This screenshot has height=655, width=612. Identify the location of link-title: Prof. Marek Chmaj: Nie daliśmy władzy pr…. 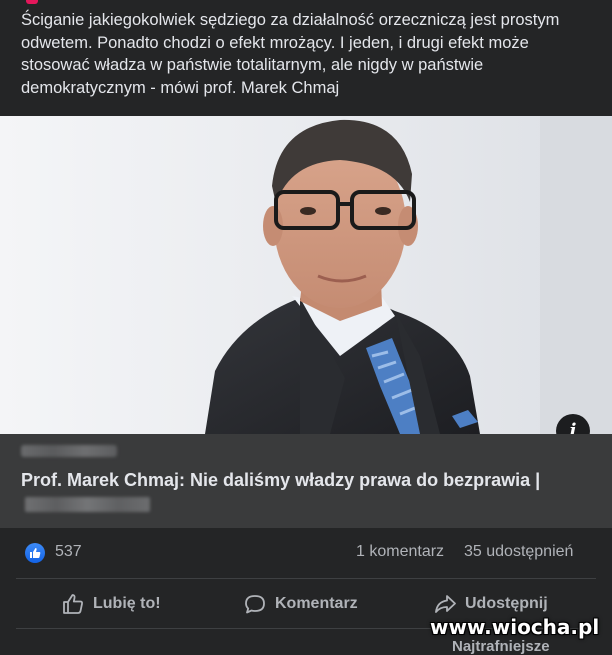
(291, 493).